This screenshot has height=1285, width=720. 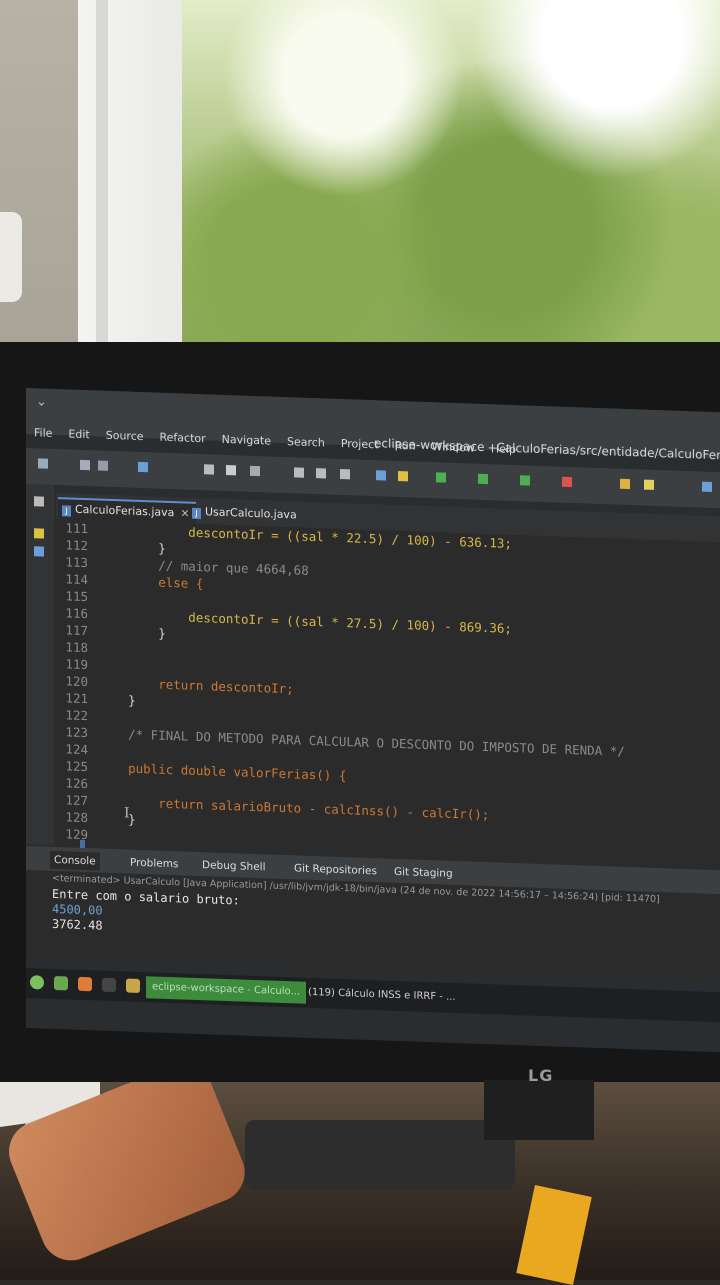 What do you see at coordinates (403, 476) in the screenshot?
I see `next-annotation-icon` at bounding box center [403, 476].